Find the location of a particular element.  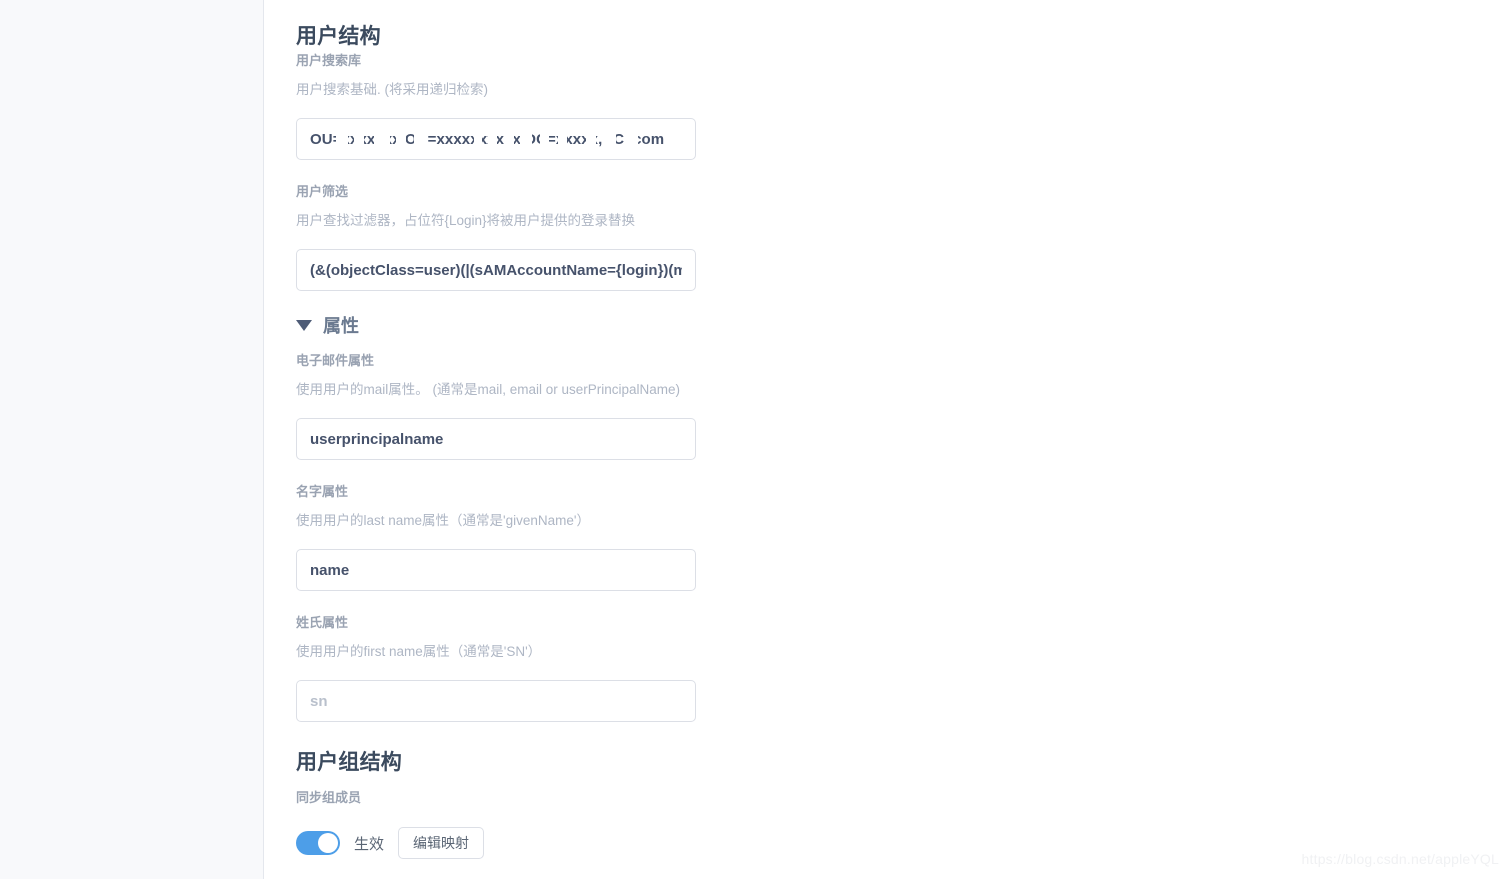

field-label-sync-group-members: 同步组成员 is located at coordinates (329, 797).